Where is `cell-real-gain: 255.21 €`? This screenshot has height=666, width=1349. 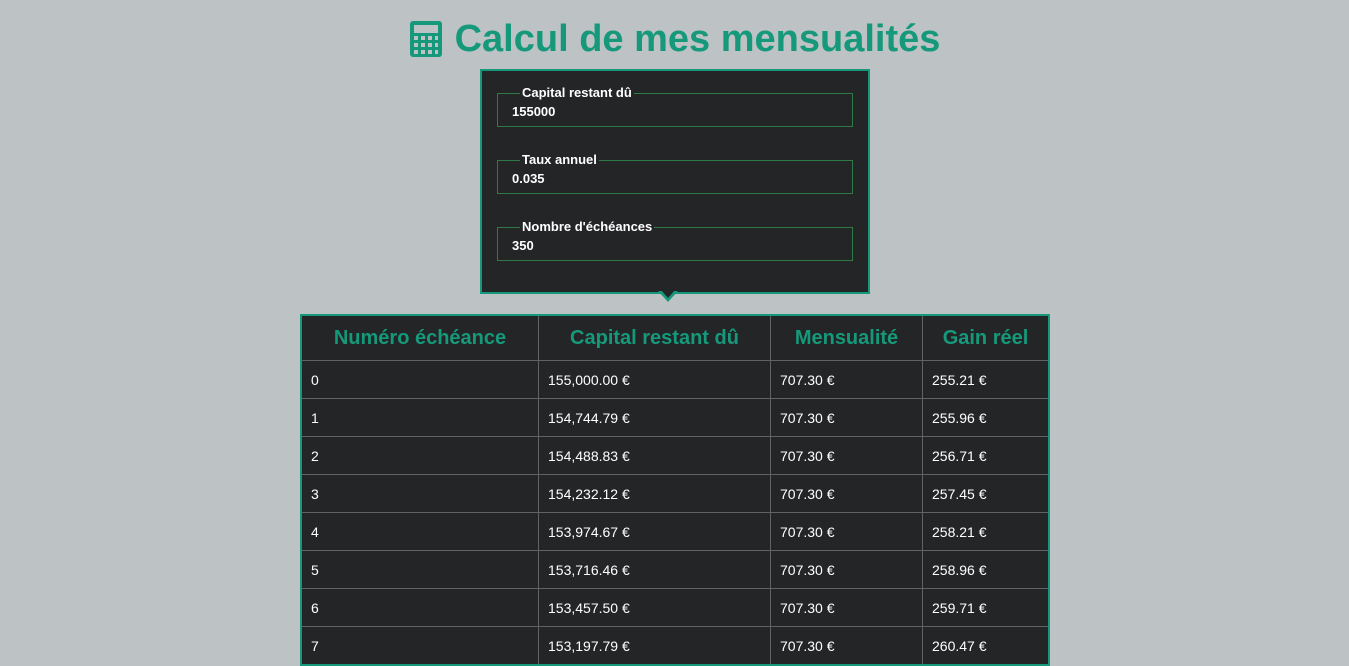
cell-real-gain: 255.21 € is located at coordinates (986, 379).